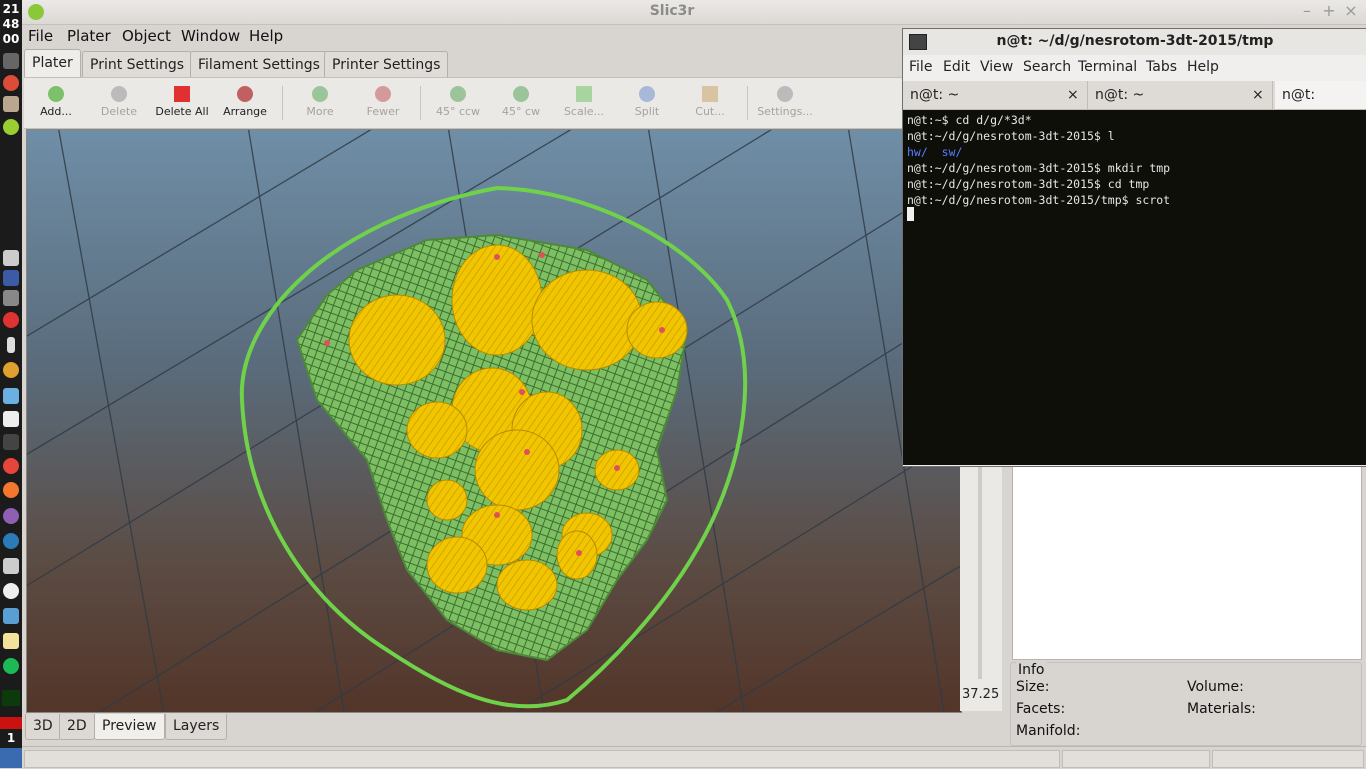 The width and height of the screenshot is (1366, 769). Describe the element at coordinates (11, 541) in the screenshot. I see `thunderbird-icon` at that location.